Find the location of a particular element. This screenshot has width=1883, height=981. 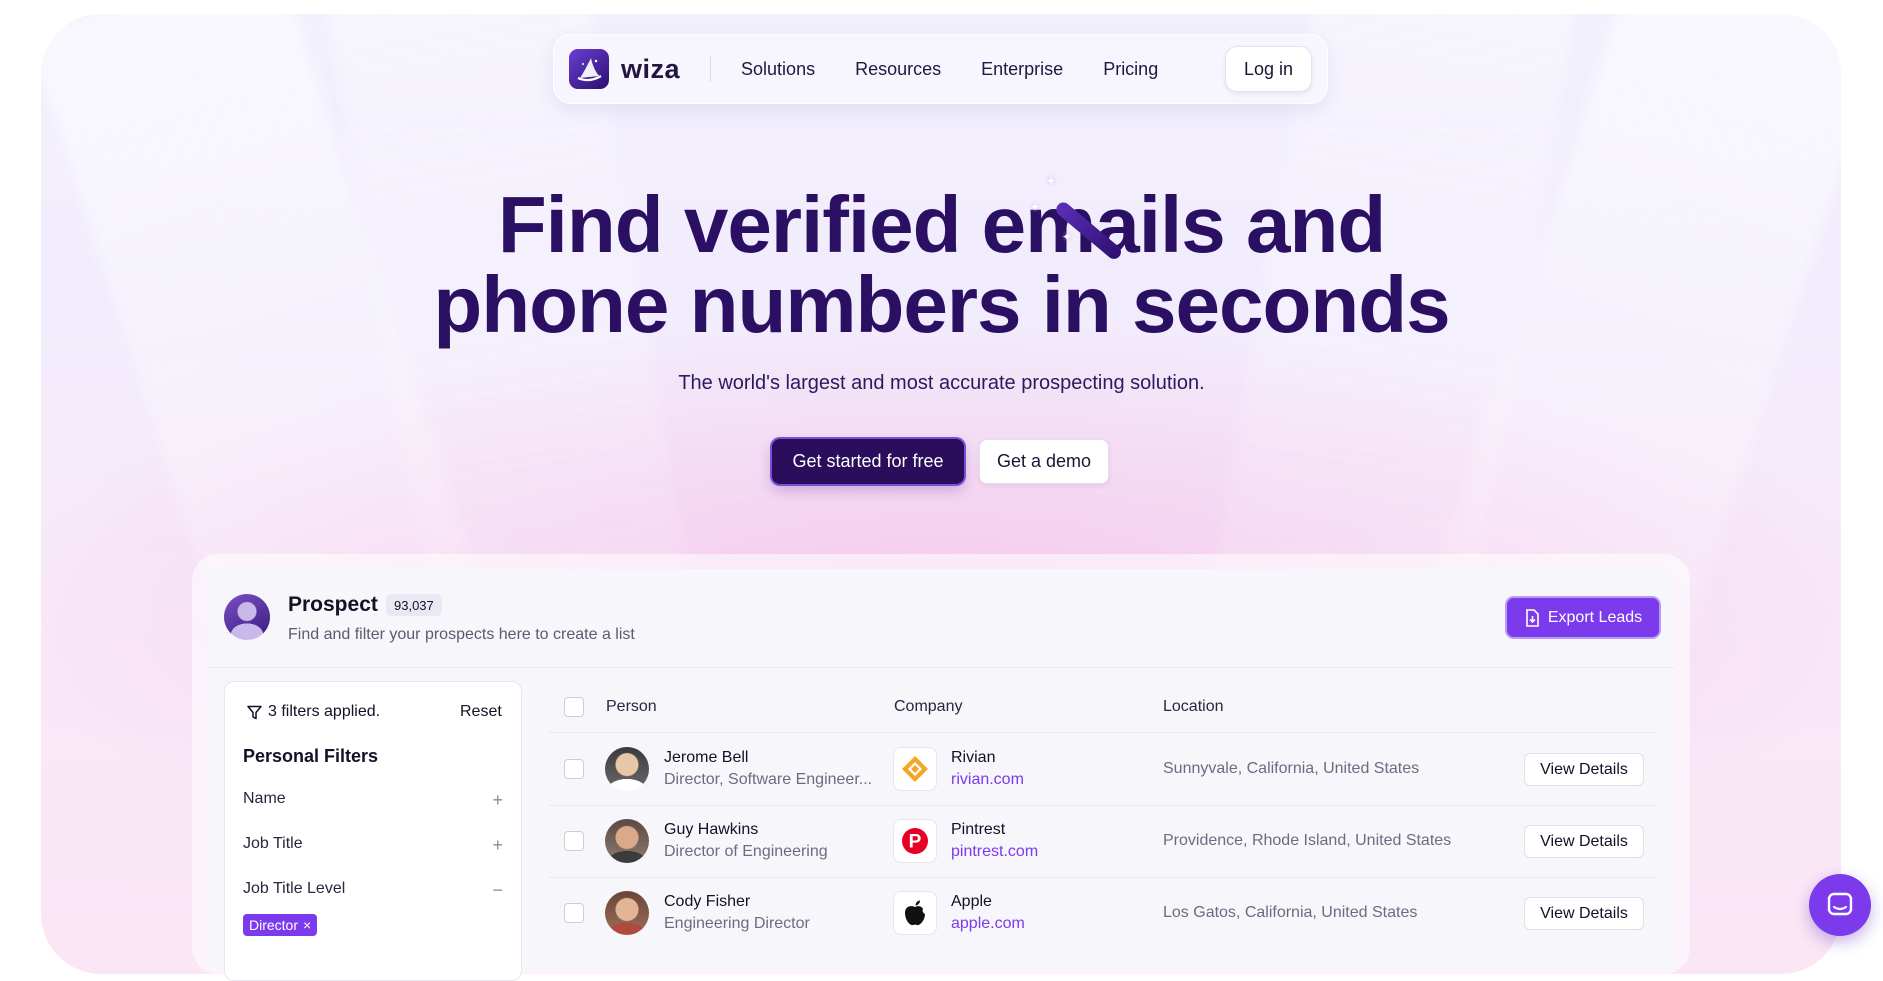

export-leads-button: Export Leads is located at coordinates (1583, 617).